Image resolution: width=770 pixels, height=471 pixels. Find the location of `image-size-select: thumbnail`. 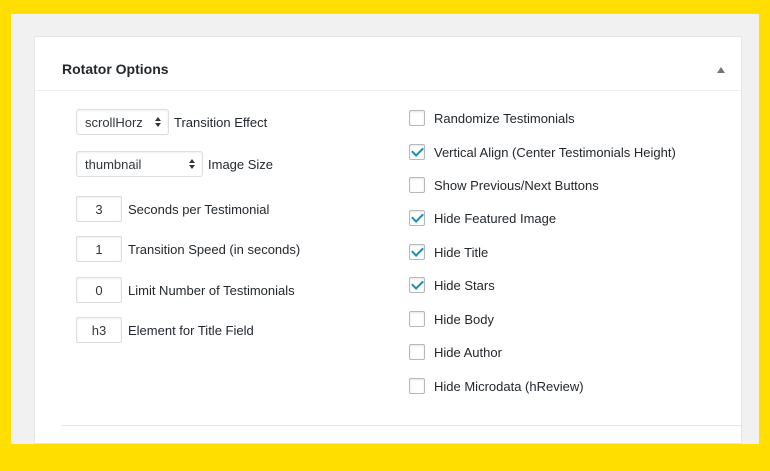

image-size-select: thumbnail is located at coordinates (139, 164).